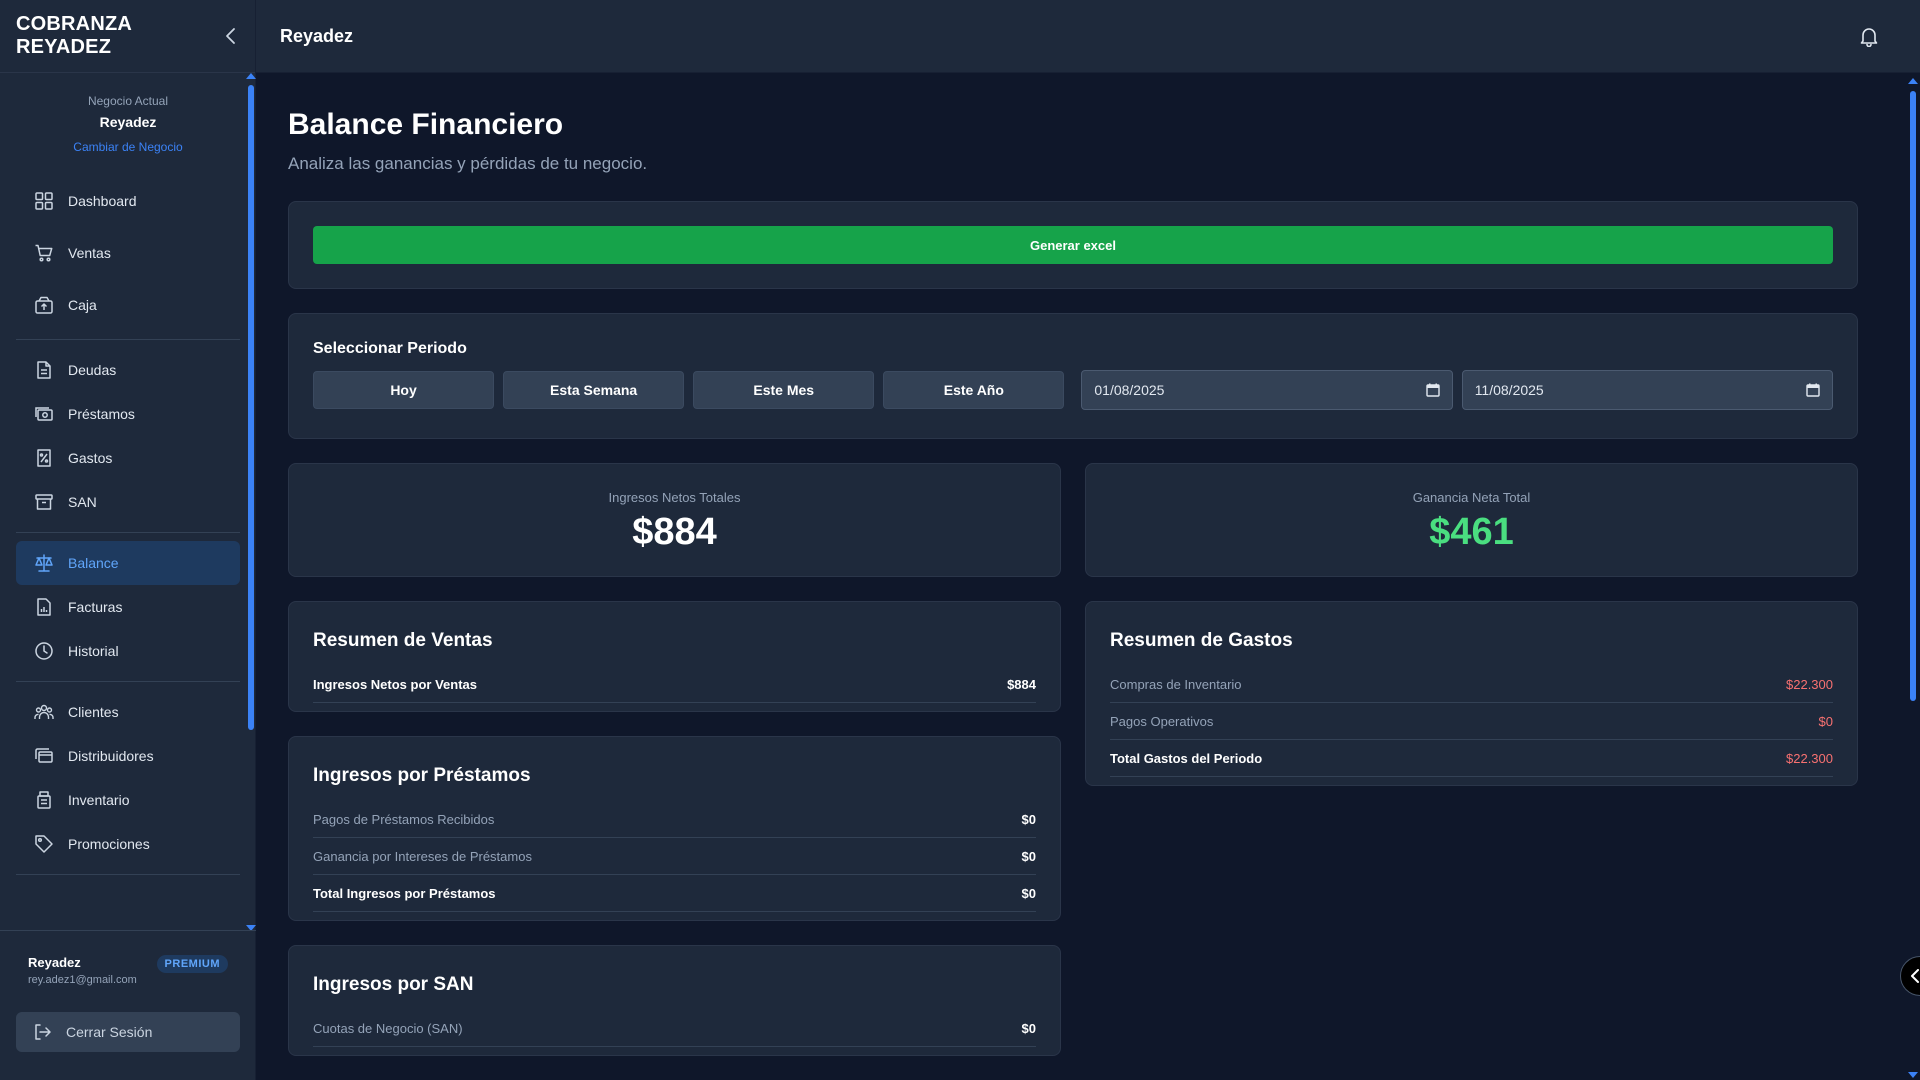  I want to click on card-title: Resumen de Gastos, so click(1201, 640).